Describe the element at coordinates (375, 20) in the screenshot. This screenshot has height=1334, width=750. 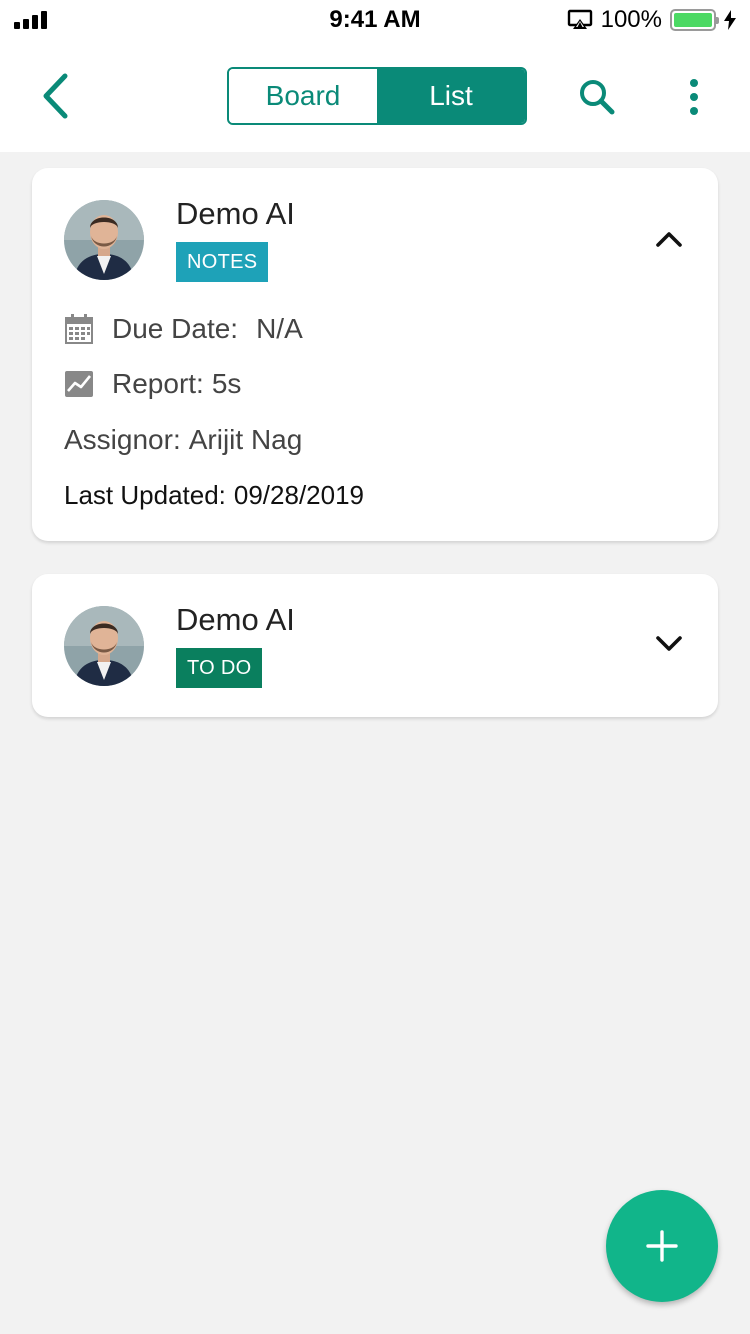
I see `status-bar: 9:41 AM 100%` at that location.